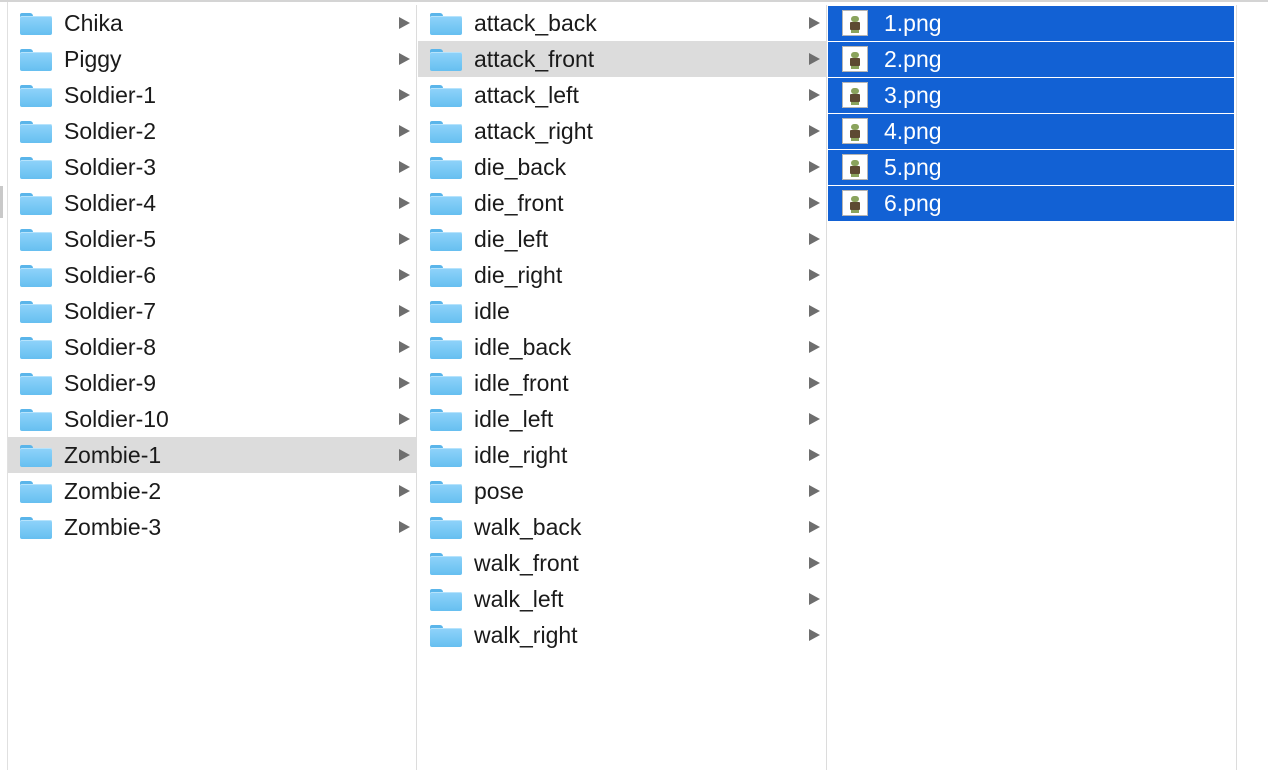  Describe the element at coordinates (622, 383) in the screenshot. I see `folder-row: idle_front` at that location.